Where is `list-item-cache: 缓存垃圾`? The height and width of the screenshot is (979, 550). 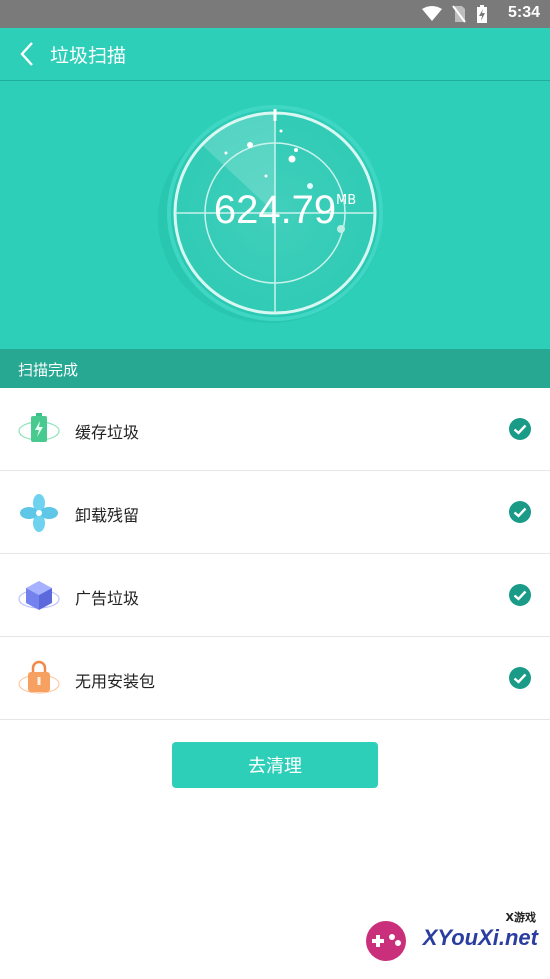 list-item-cache: 缓存垃圾 is located at coordinates (275, 429).